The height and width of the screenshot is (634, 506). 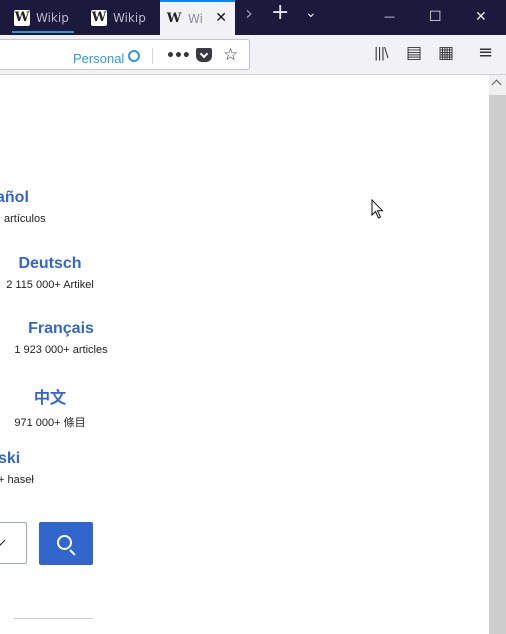 What do you see at coordinates (17, 480) in the screenshot?
I see `lang-count: + haseł` at bounding box center [17, 480].